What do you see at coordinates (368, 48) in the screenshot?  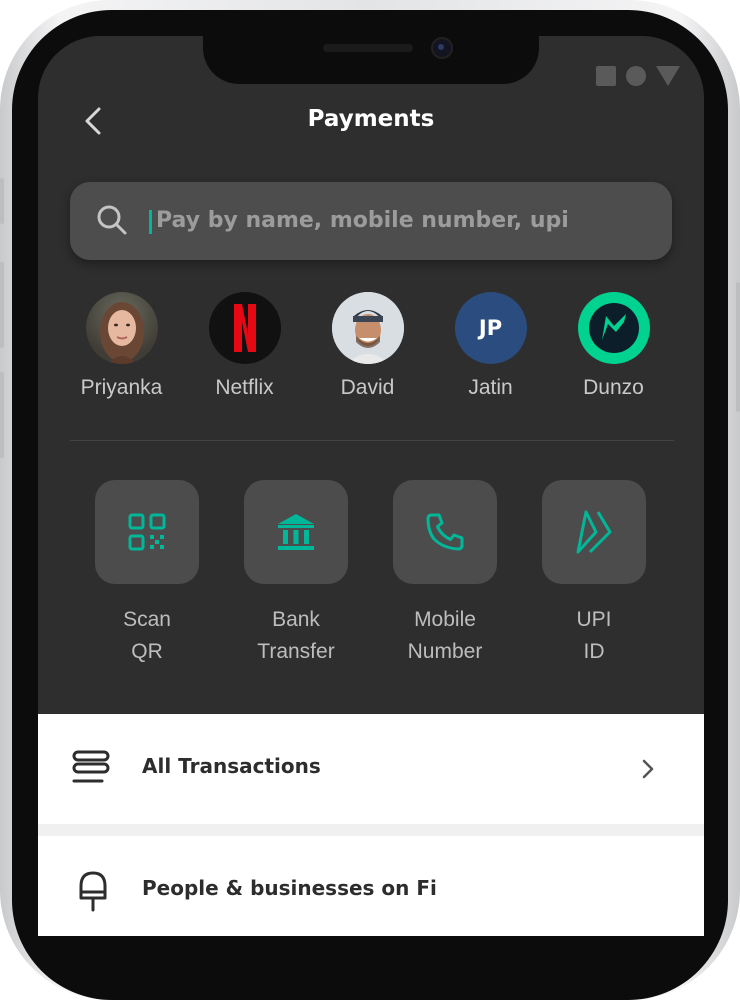 I see `speaker-grille` at bounding box center [368, 48].